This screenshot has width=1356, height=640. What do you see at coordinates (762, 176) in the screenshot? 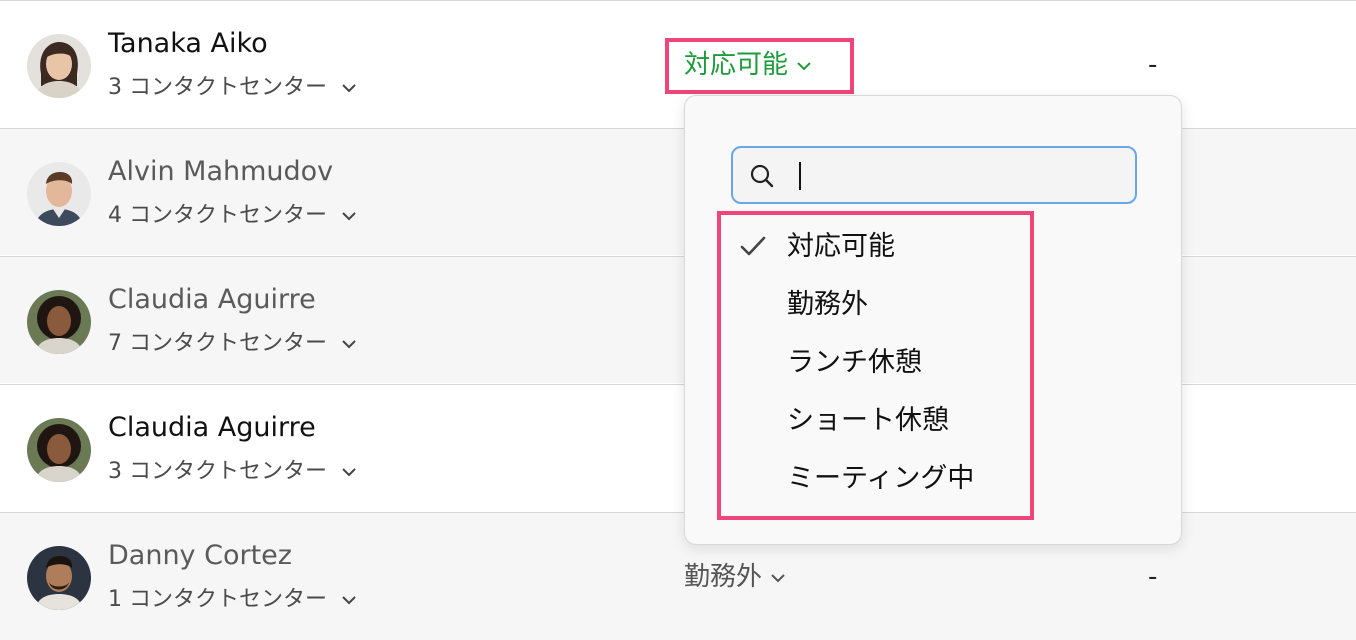
I see `search-icon` at bounding box center [762, 176].